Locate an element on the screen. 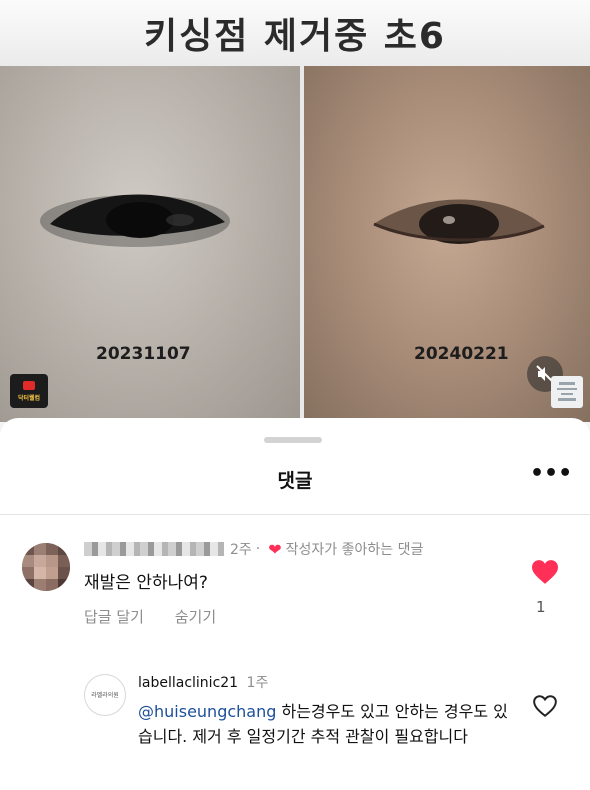 The width and height of the screenshot is (590, 790). hide-button: 숨기기 is located at coordinates (195, 617).